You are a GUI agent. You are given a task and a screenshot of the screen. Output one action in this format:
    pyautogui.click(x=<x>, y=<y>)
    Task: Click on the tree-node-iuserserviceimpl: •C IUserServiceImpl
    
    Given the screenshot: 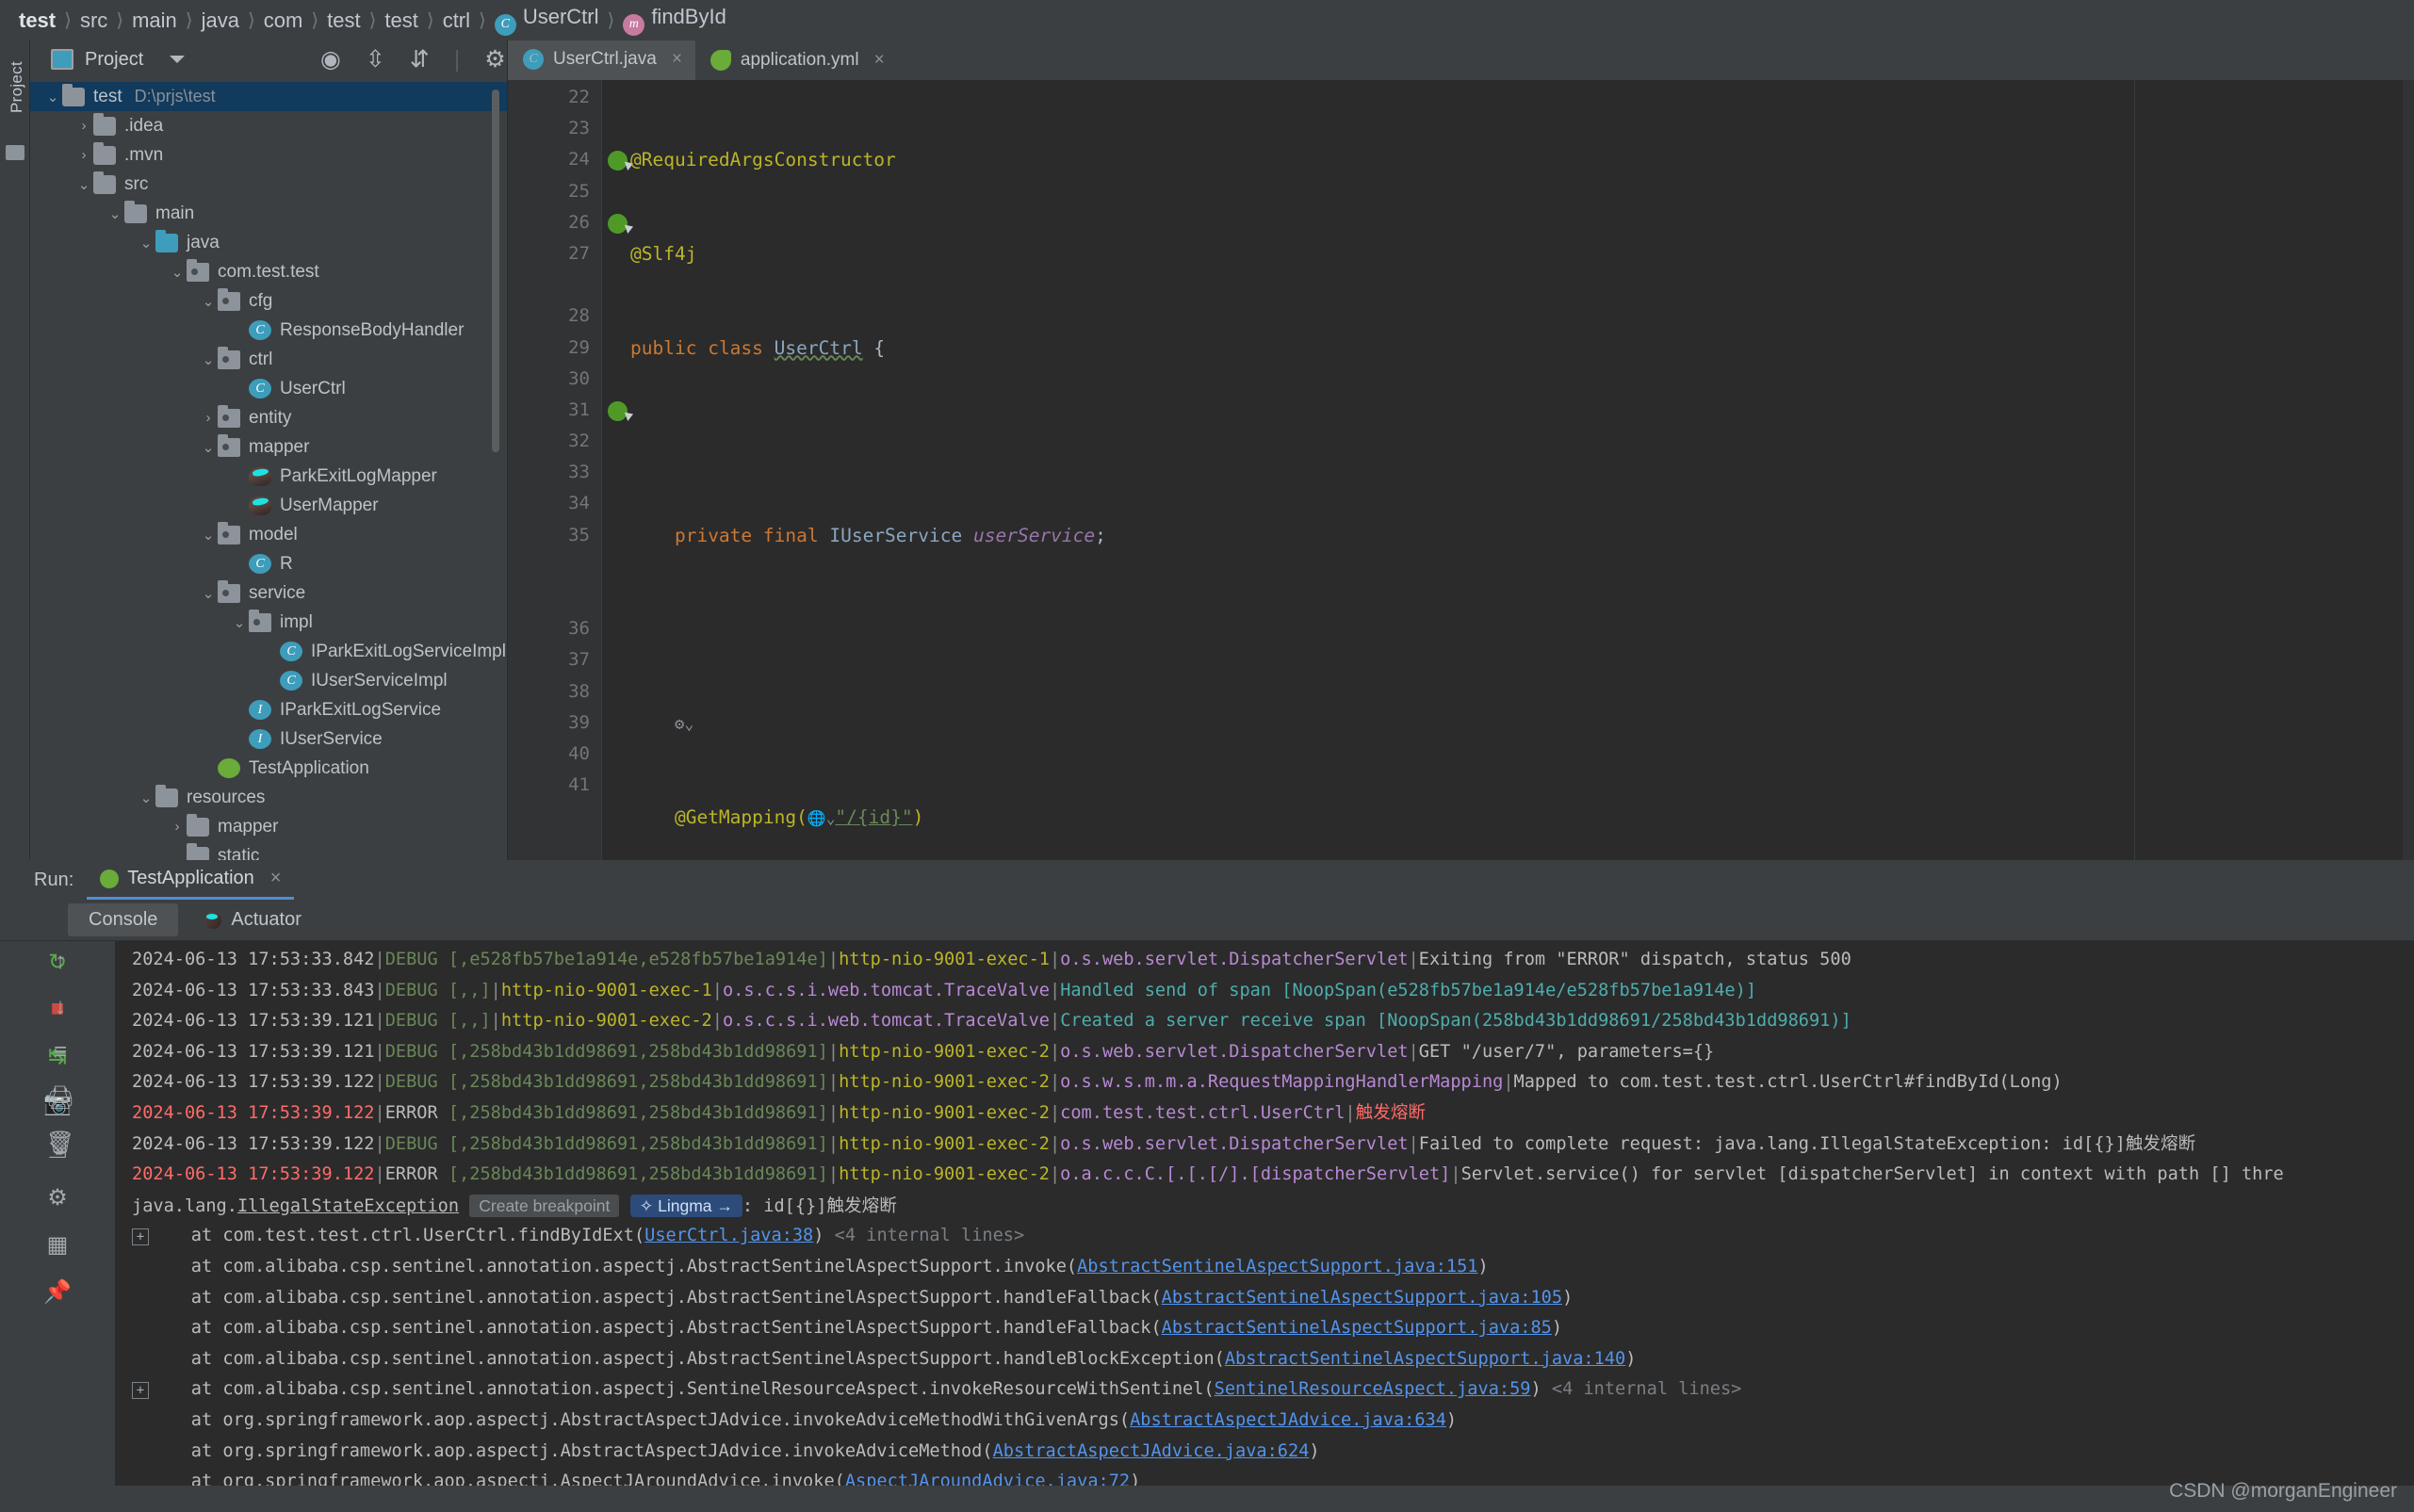 What is the action you would take?
    pyautogui.click(x=269, y=680)
    